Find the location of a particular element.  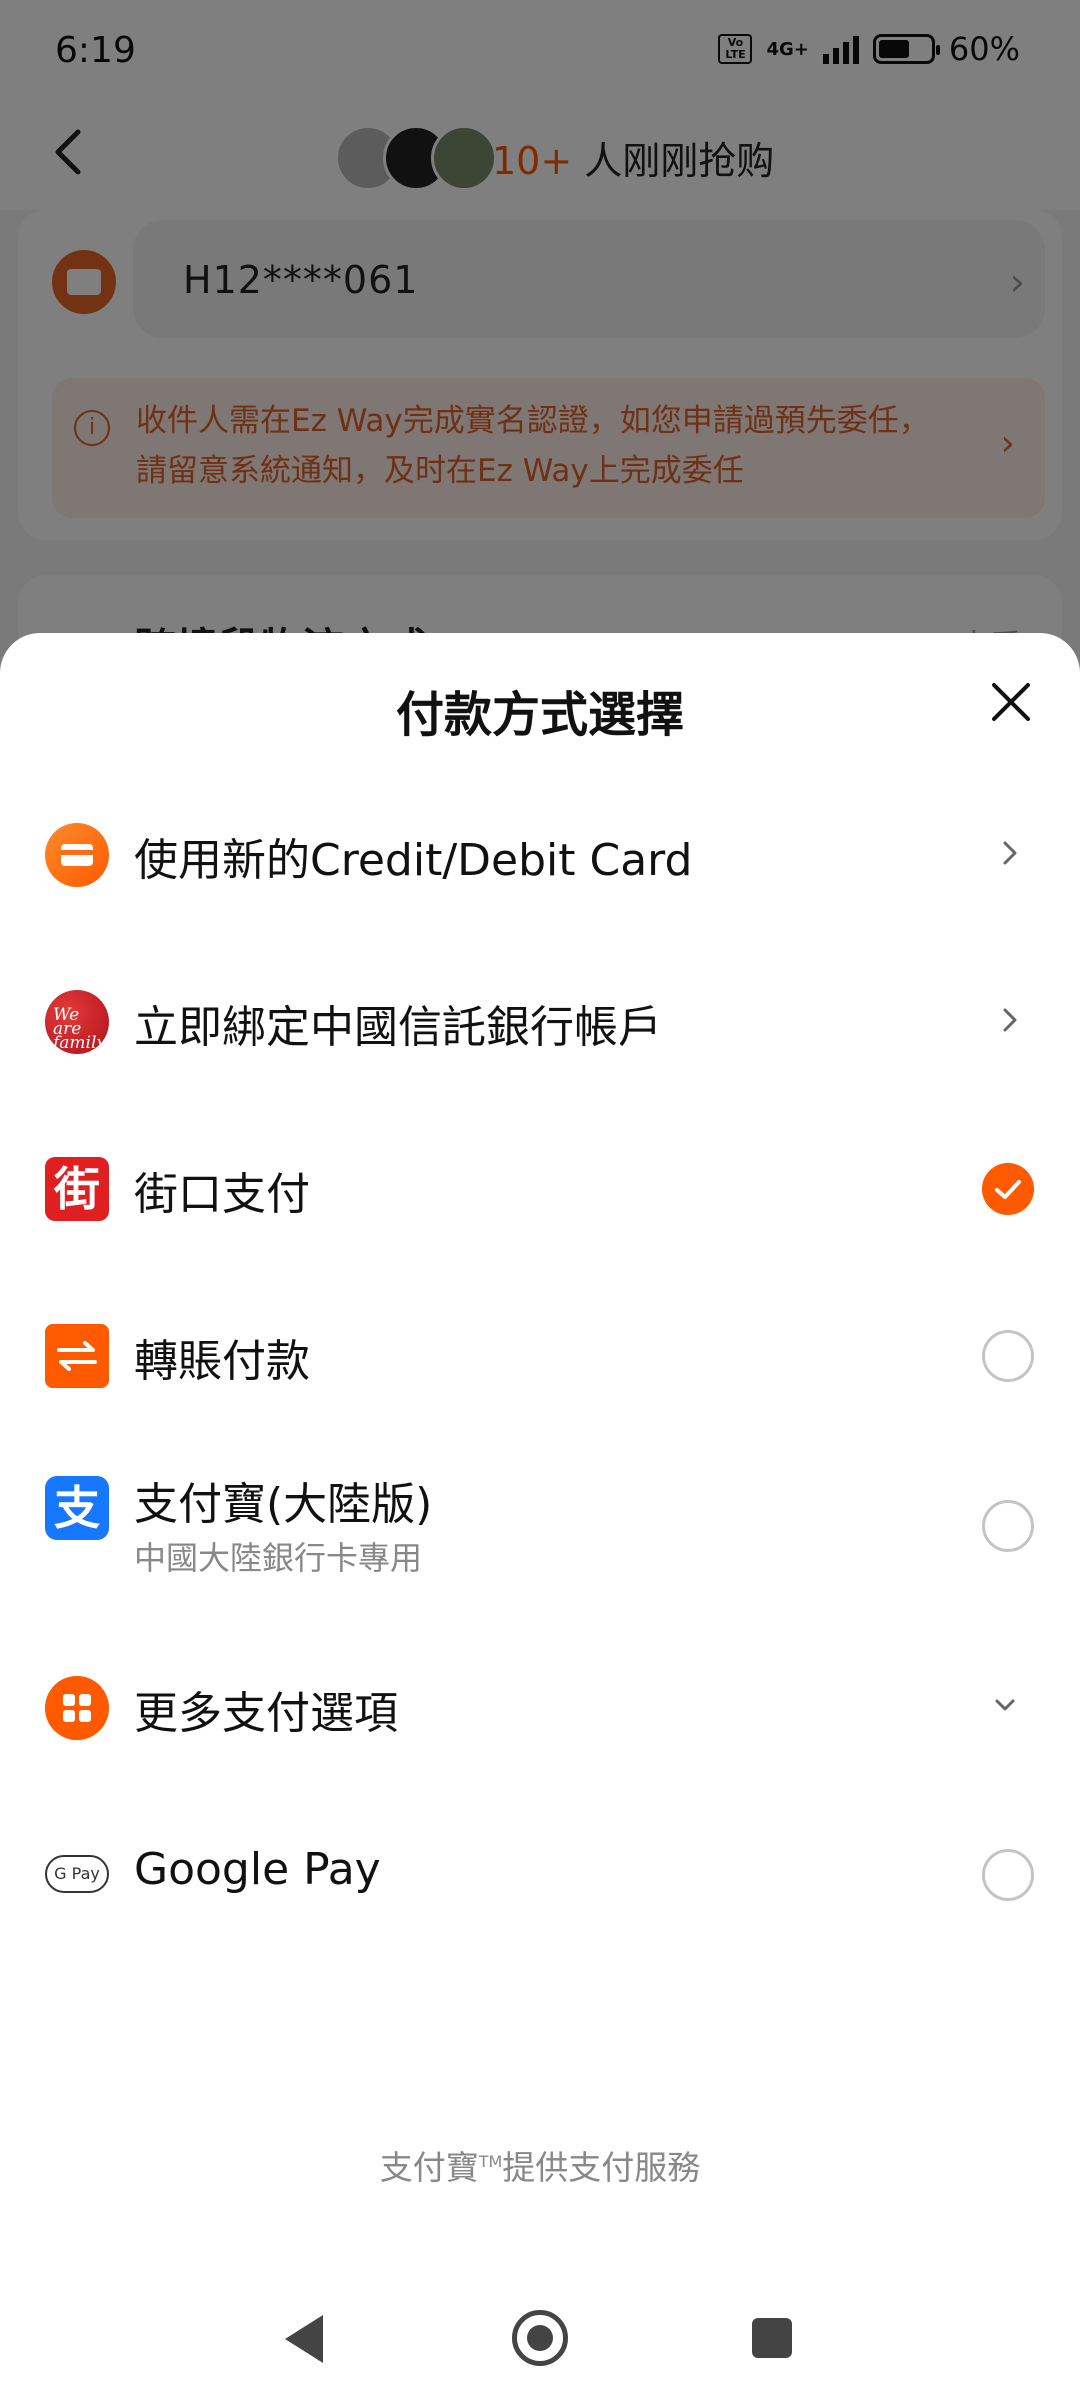

alipay-service-note: 支付寶TM提供支付服務 is located at coordinates (540, 2165).